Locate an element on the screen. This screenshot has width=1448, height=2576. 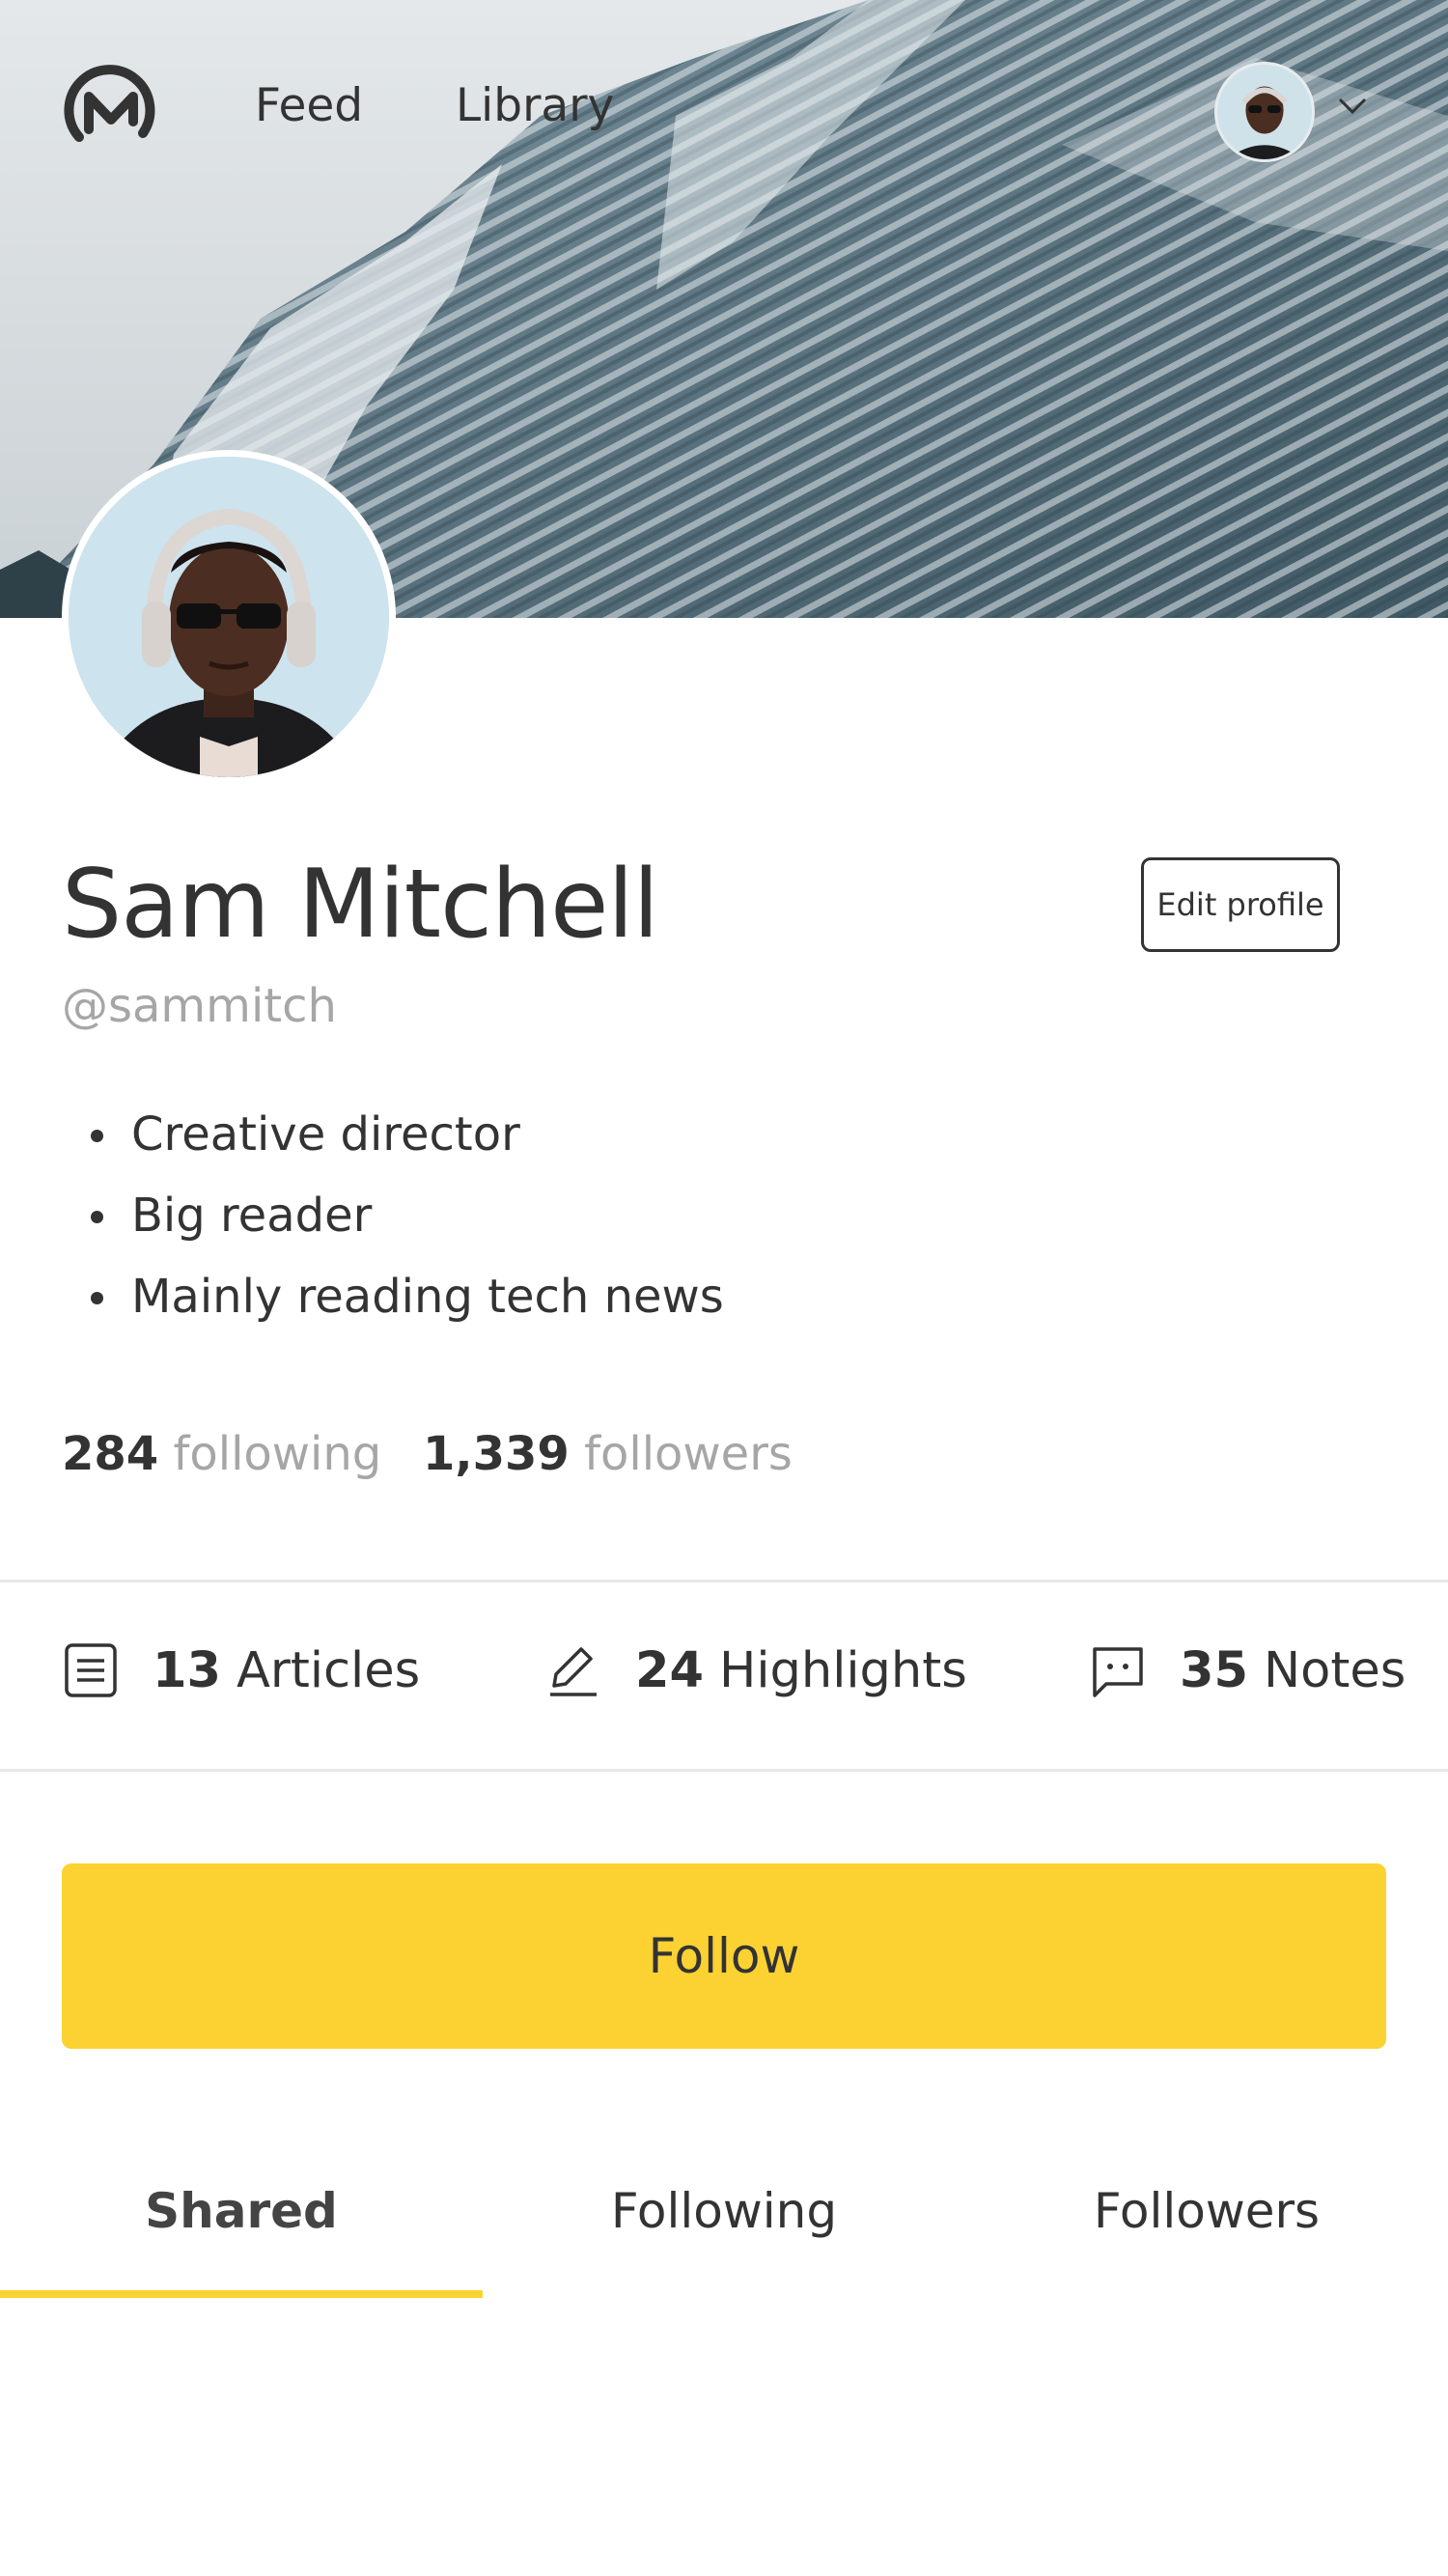
bio-item: Big reader is located at coordinates (393, 1223).